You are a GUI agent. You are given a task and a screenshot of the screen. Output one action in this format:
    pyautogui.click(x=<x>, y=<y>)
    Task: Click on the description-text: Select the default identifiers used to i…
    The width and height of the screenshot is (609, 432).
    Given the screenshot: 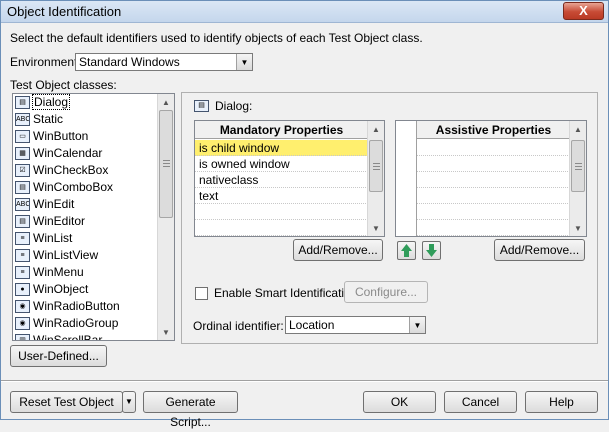 What is the action you would take?
    pyautogui.click(x=216, y=38)
    